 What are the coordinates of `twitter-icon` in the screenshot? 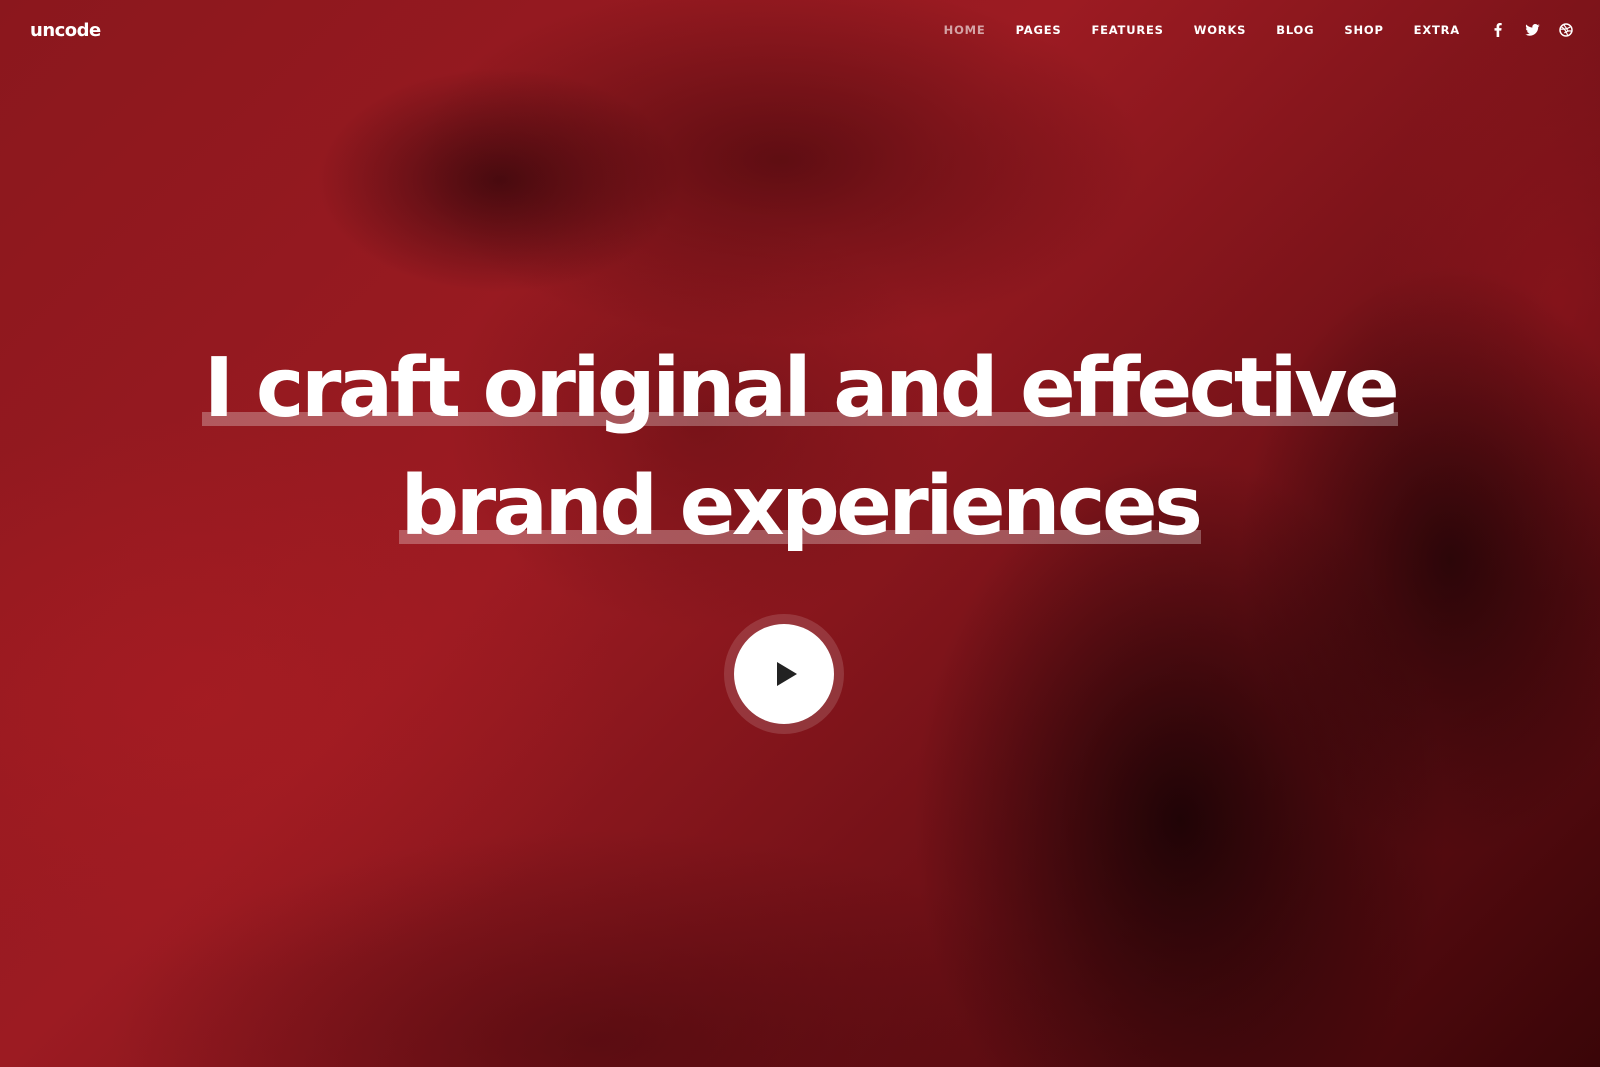 It's located at (1532, 30).